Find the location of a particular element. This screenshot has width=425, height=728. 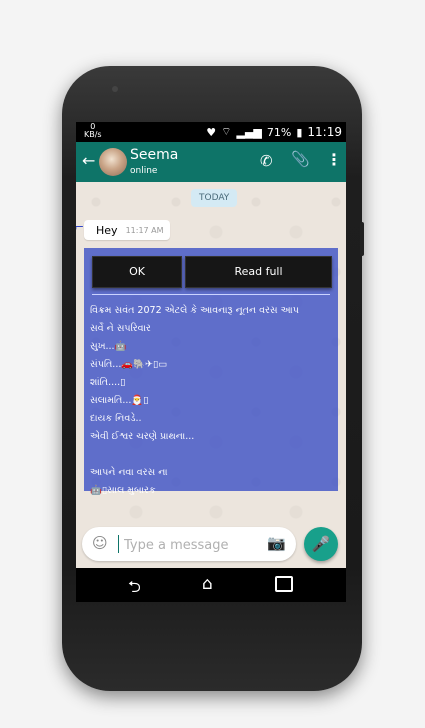

popup-line: 🤖▯સાલ મુબારક is located at coordinates (123, 490).